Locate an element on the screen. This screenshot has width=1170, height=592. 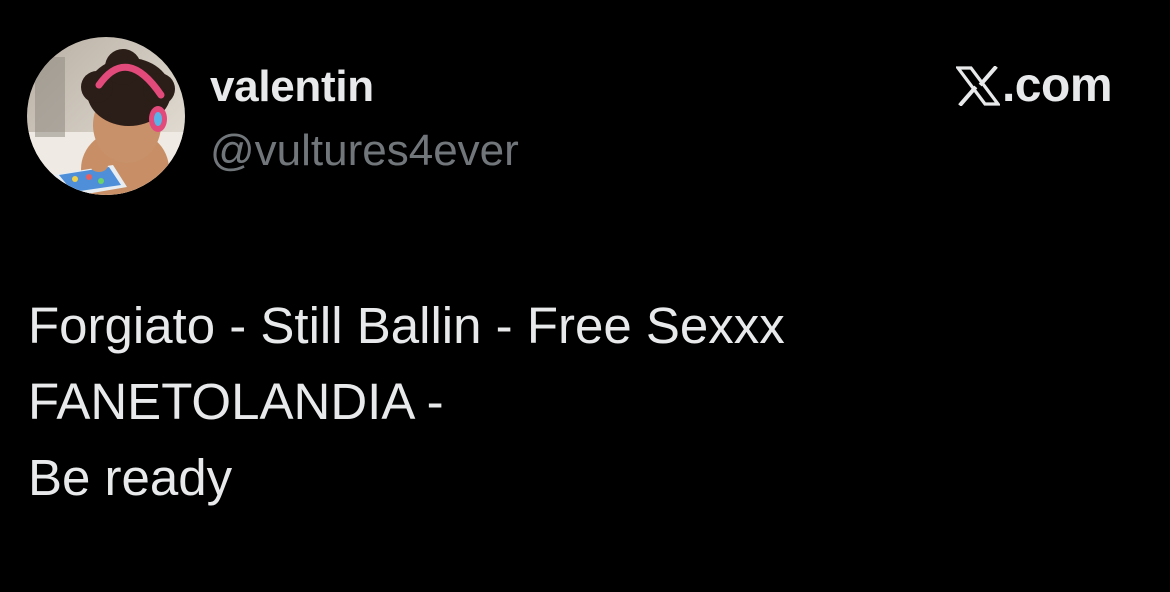
x-com-brand: .com is located at coordinates (1034, 86).